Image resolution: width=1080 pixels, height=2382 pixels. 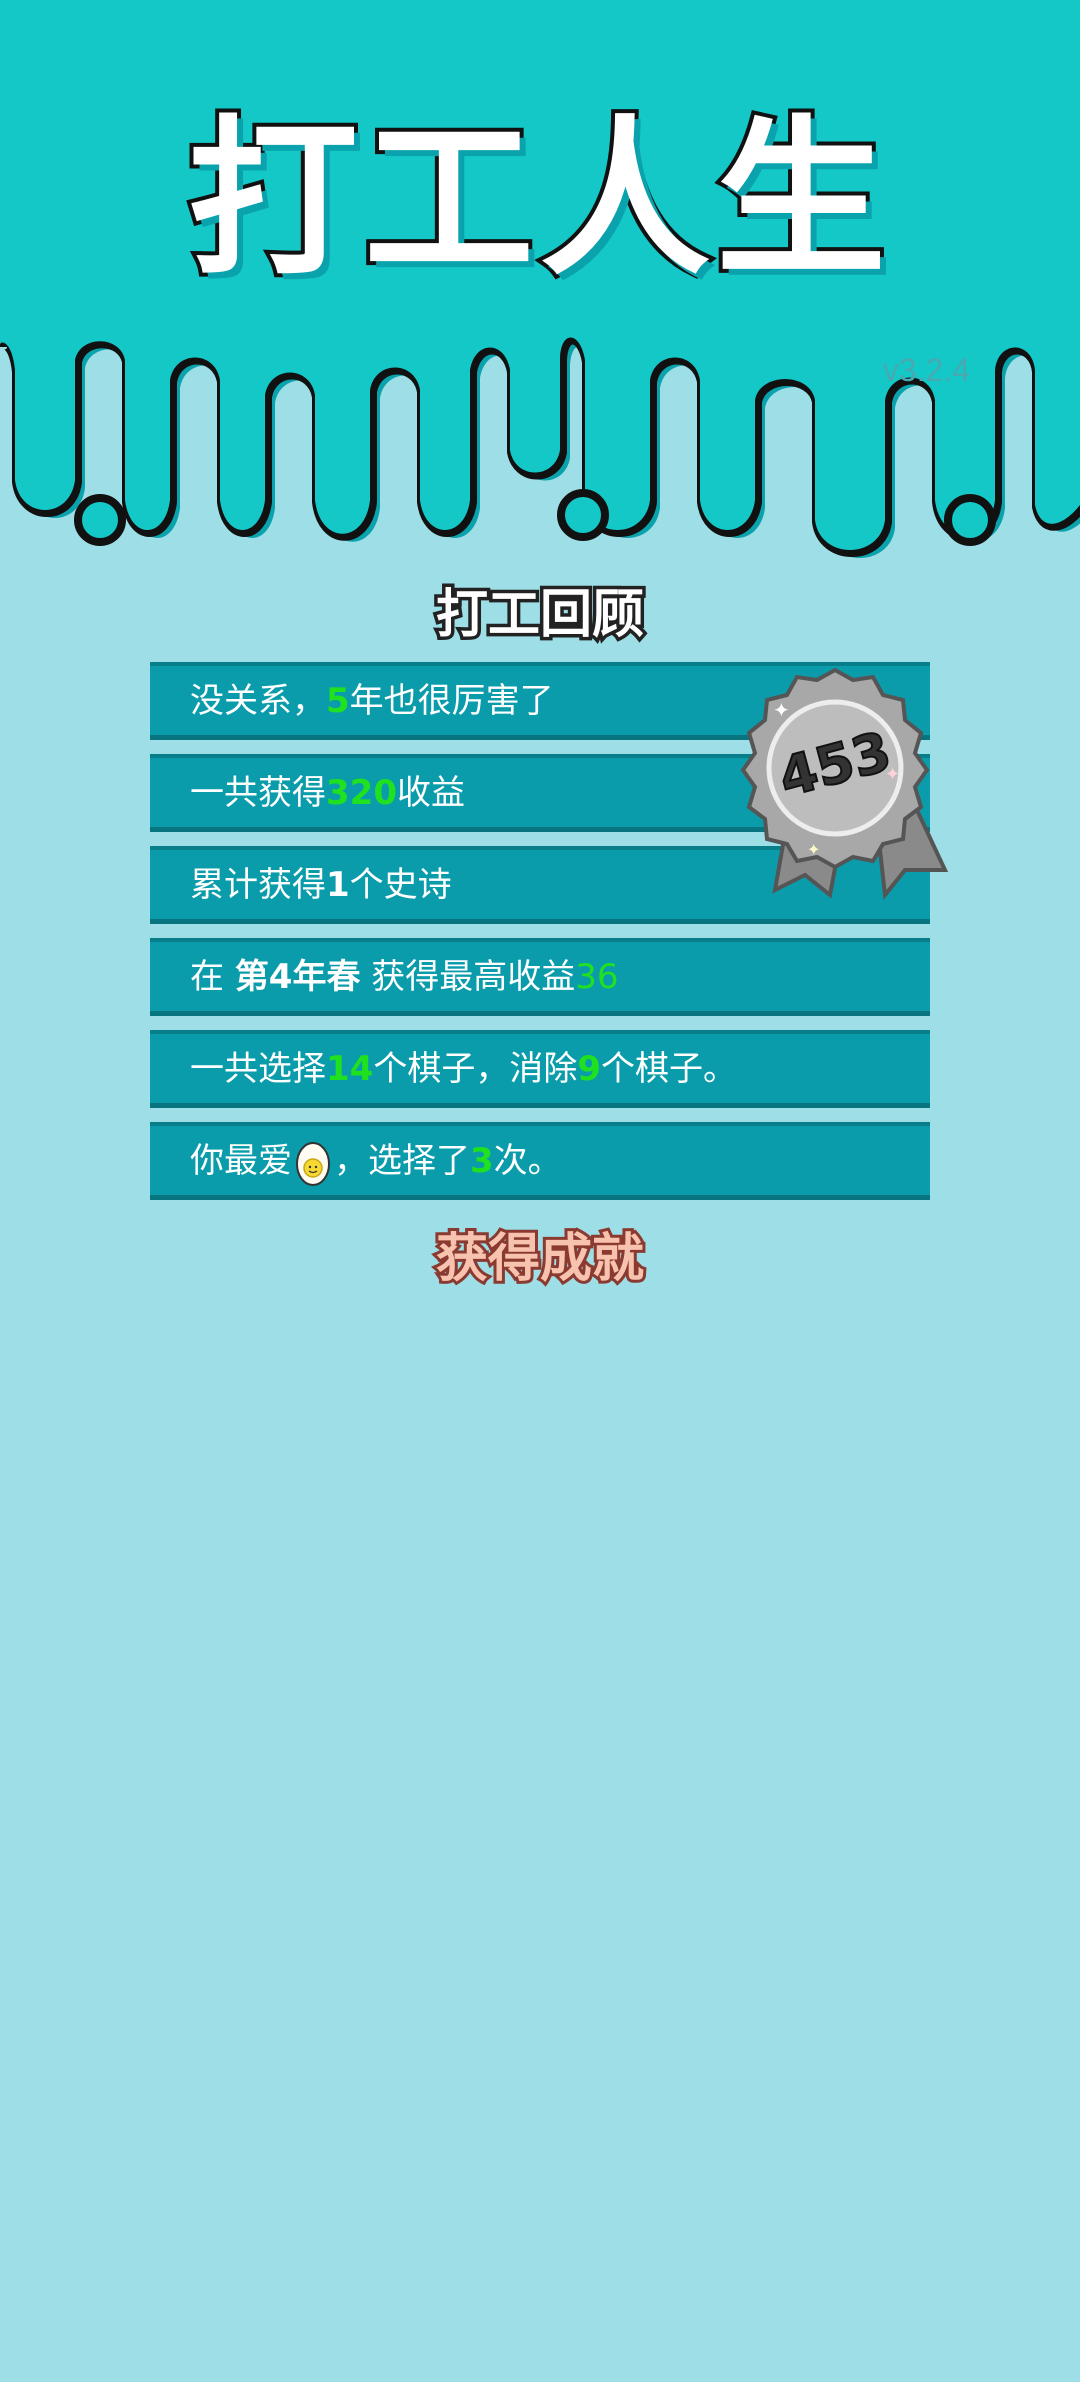 I want to click on boiled-egg-icon, so click(x=313, y=1163).